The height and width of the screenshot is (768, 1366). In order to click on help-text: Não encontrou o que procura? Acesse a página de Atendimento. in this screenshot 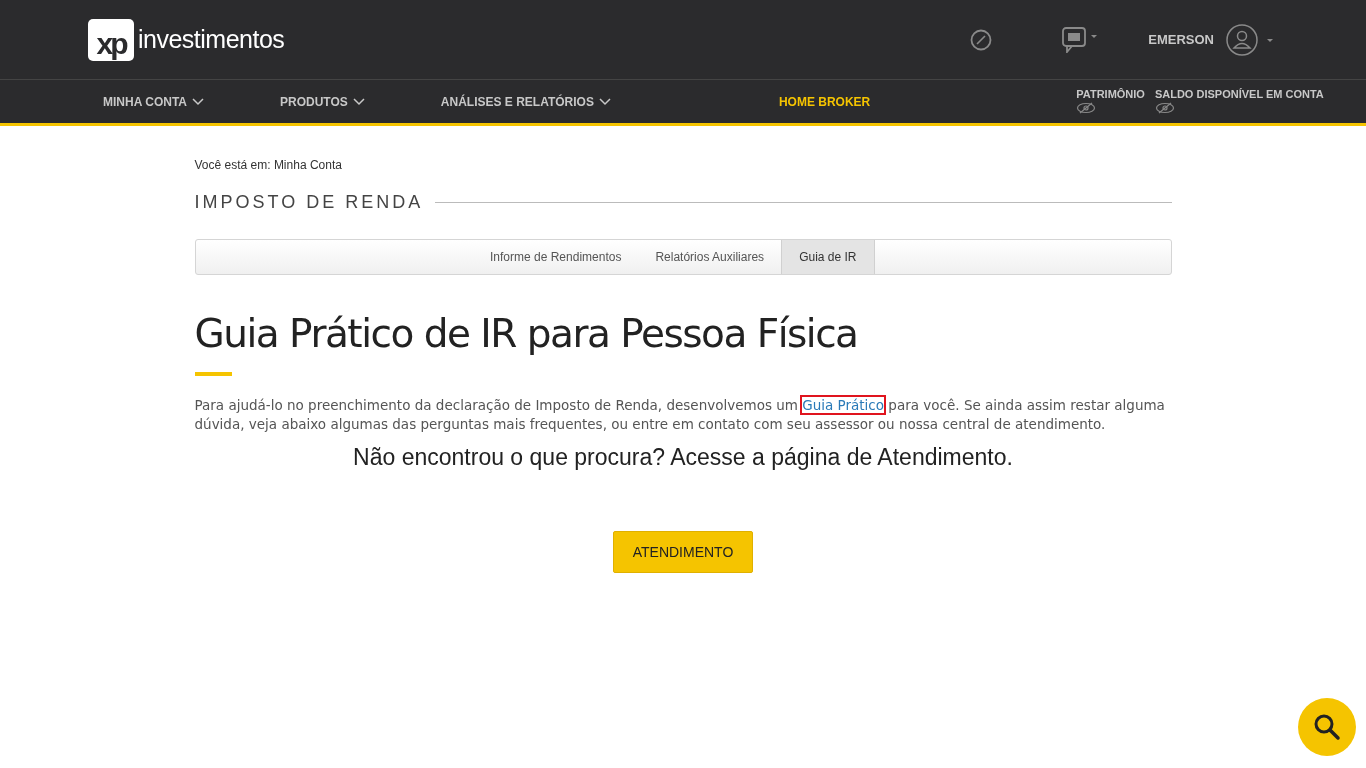, I will do `click(683, 457)`.